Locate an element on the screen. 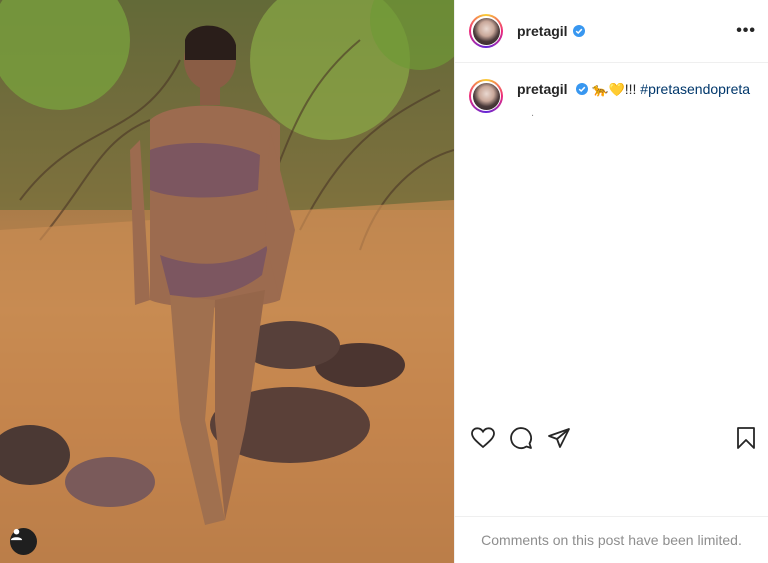  share-button is located at coordinates (559, 438).